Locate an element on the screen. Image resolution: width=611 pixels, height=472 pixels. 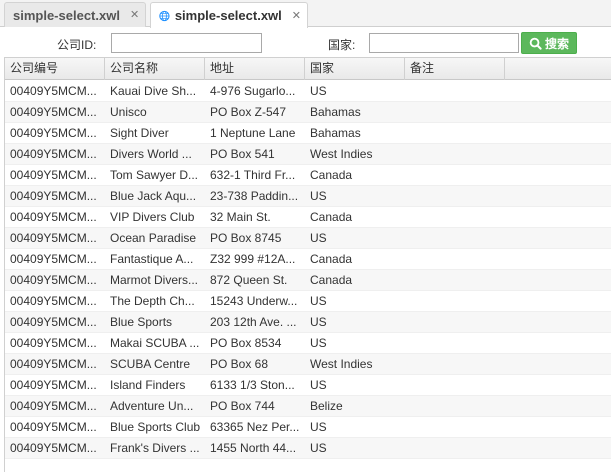
search-toolbar: 公司ID: 国家: 搜索 is located at coordinates (305, 42).